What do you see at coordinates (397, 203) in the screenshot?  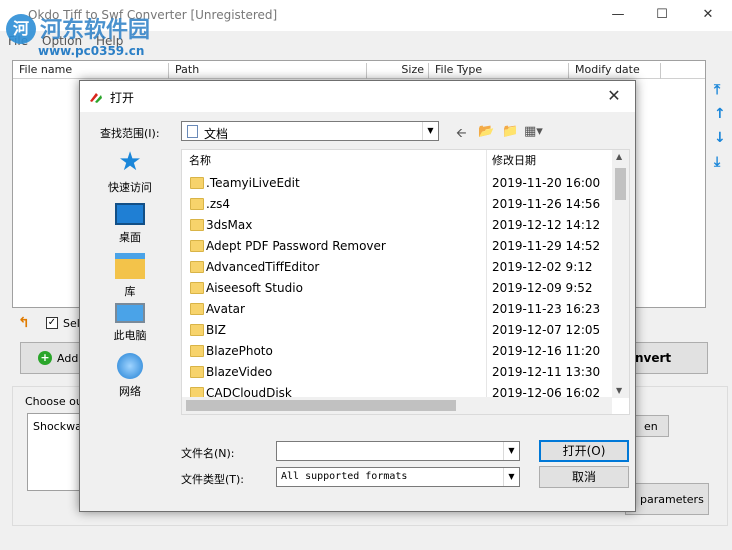 I see `file-row: .zs4 2019-11-26 14:56` at bounding box center [397, 203].